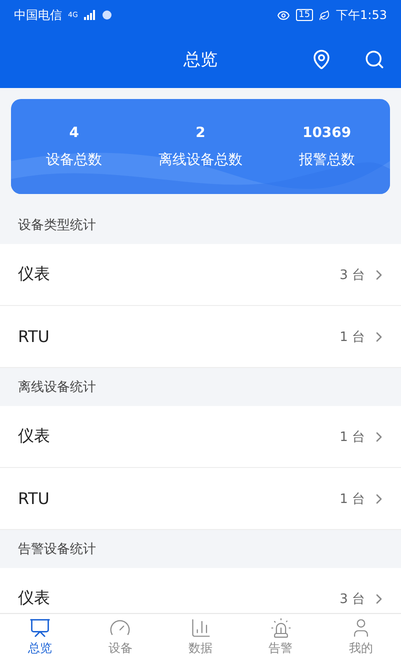 The width and height of the screenshot is (401, 660). I want to click on eye-icon, so click(283, 15).